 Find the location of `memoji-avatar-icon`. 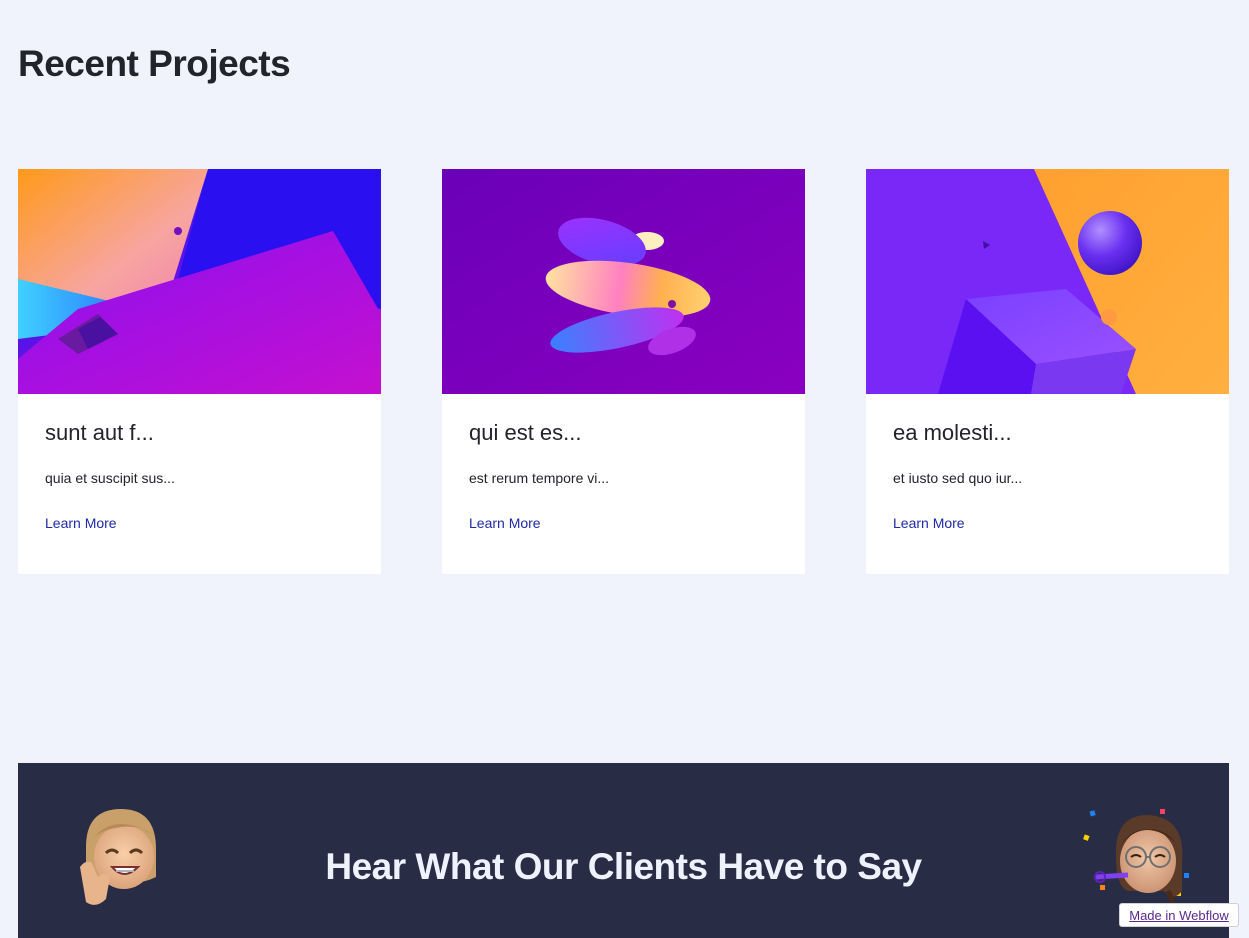

memoji-avatar-icon is located at coordinates (1136, 859).